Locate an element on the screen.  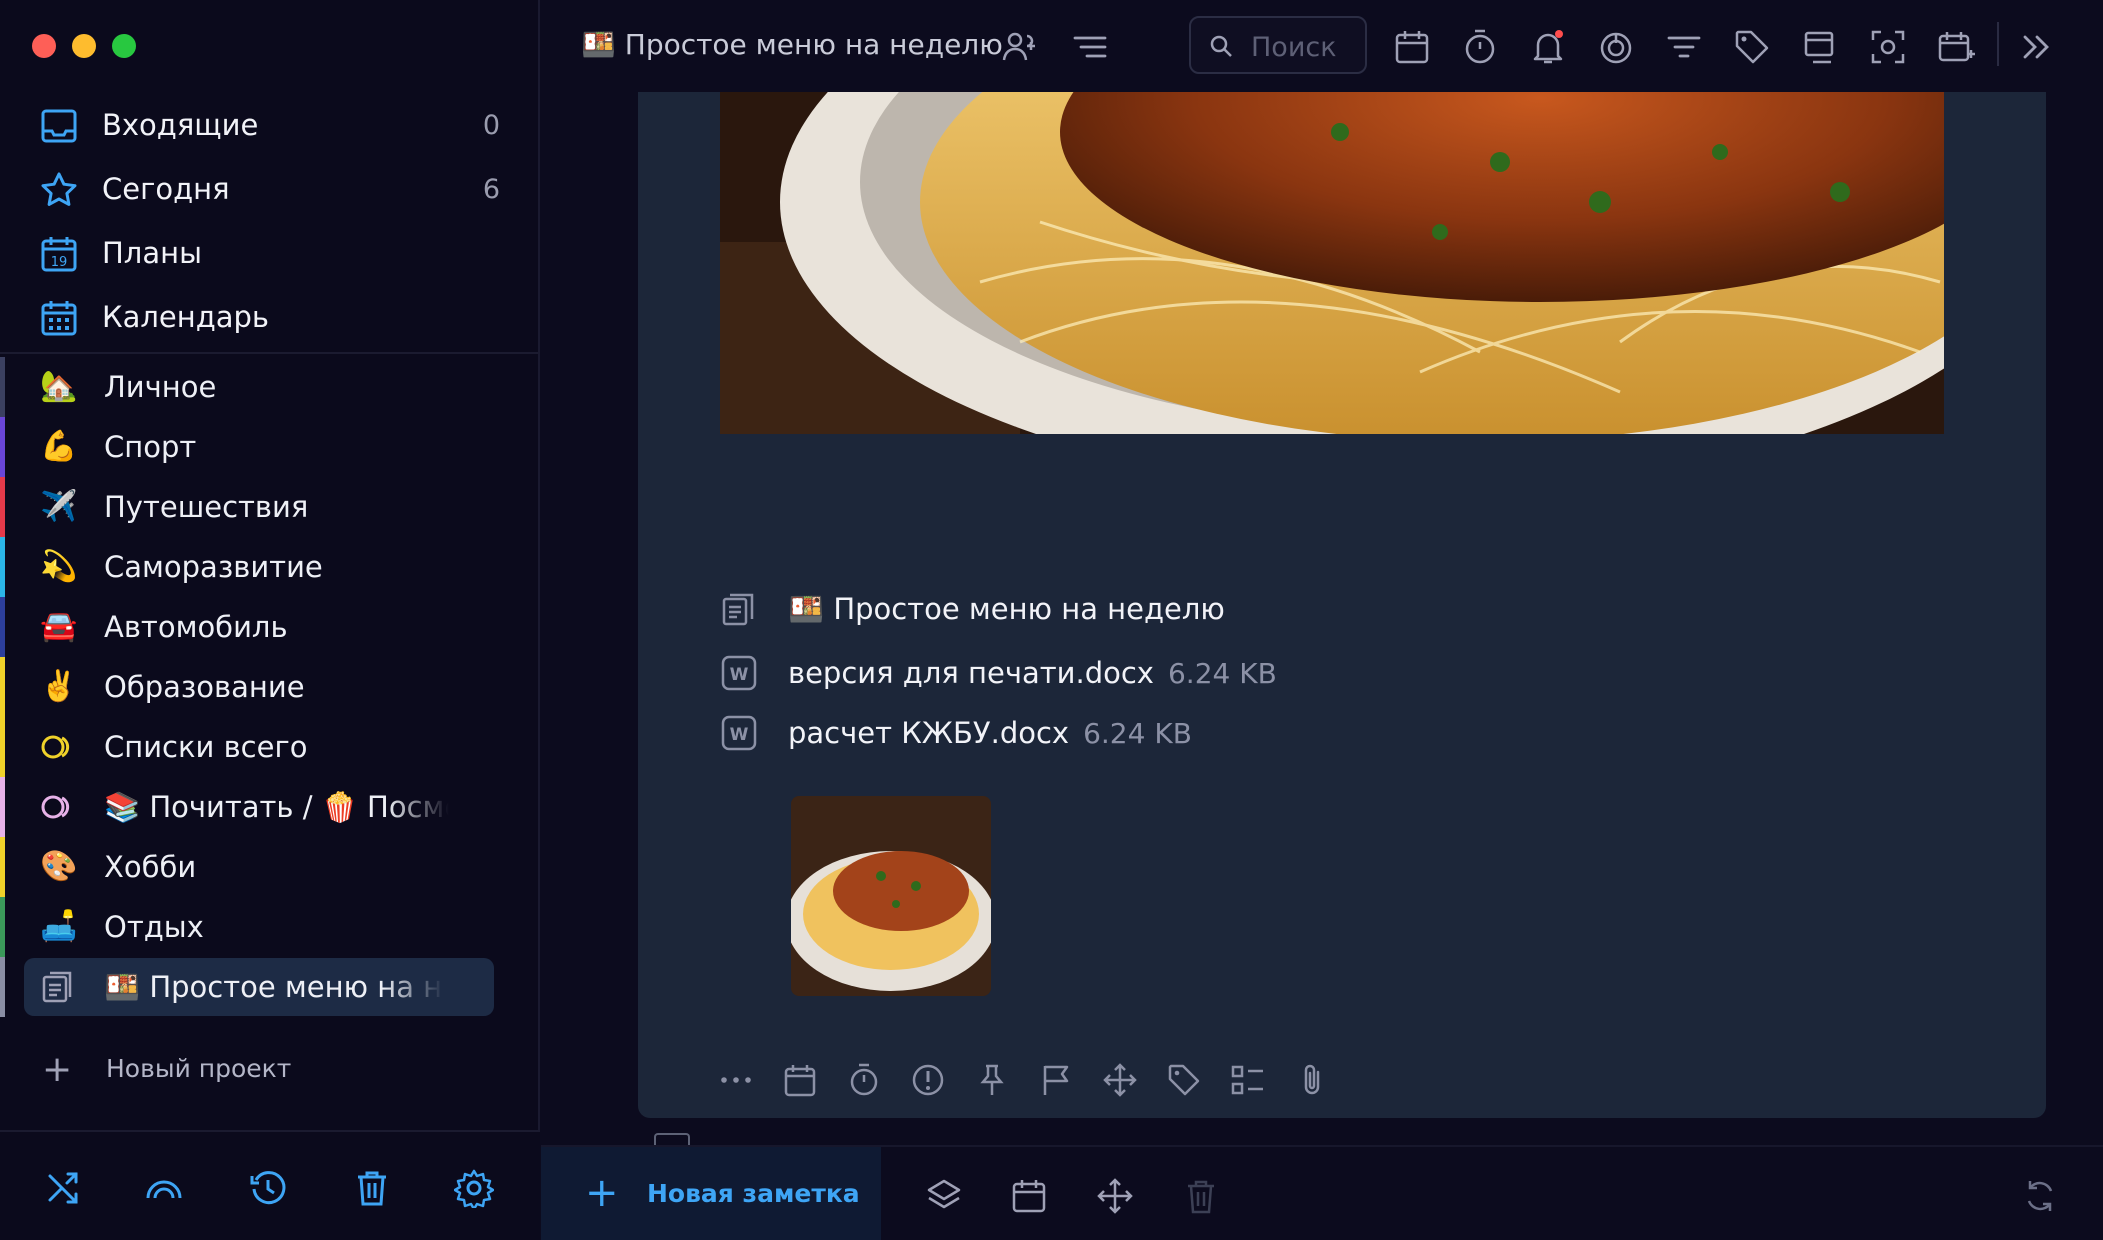
add-calendar-icon is located at coordinates (1956, 47).